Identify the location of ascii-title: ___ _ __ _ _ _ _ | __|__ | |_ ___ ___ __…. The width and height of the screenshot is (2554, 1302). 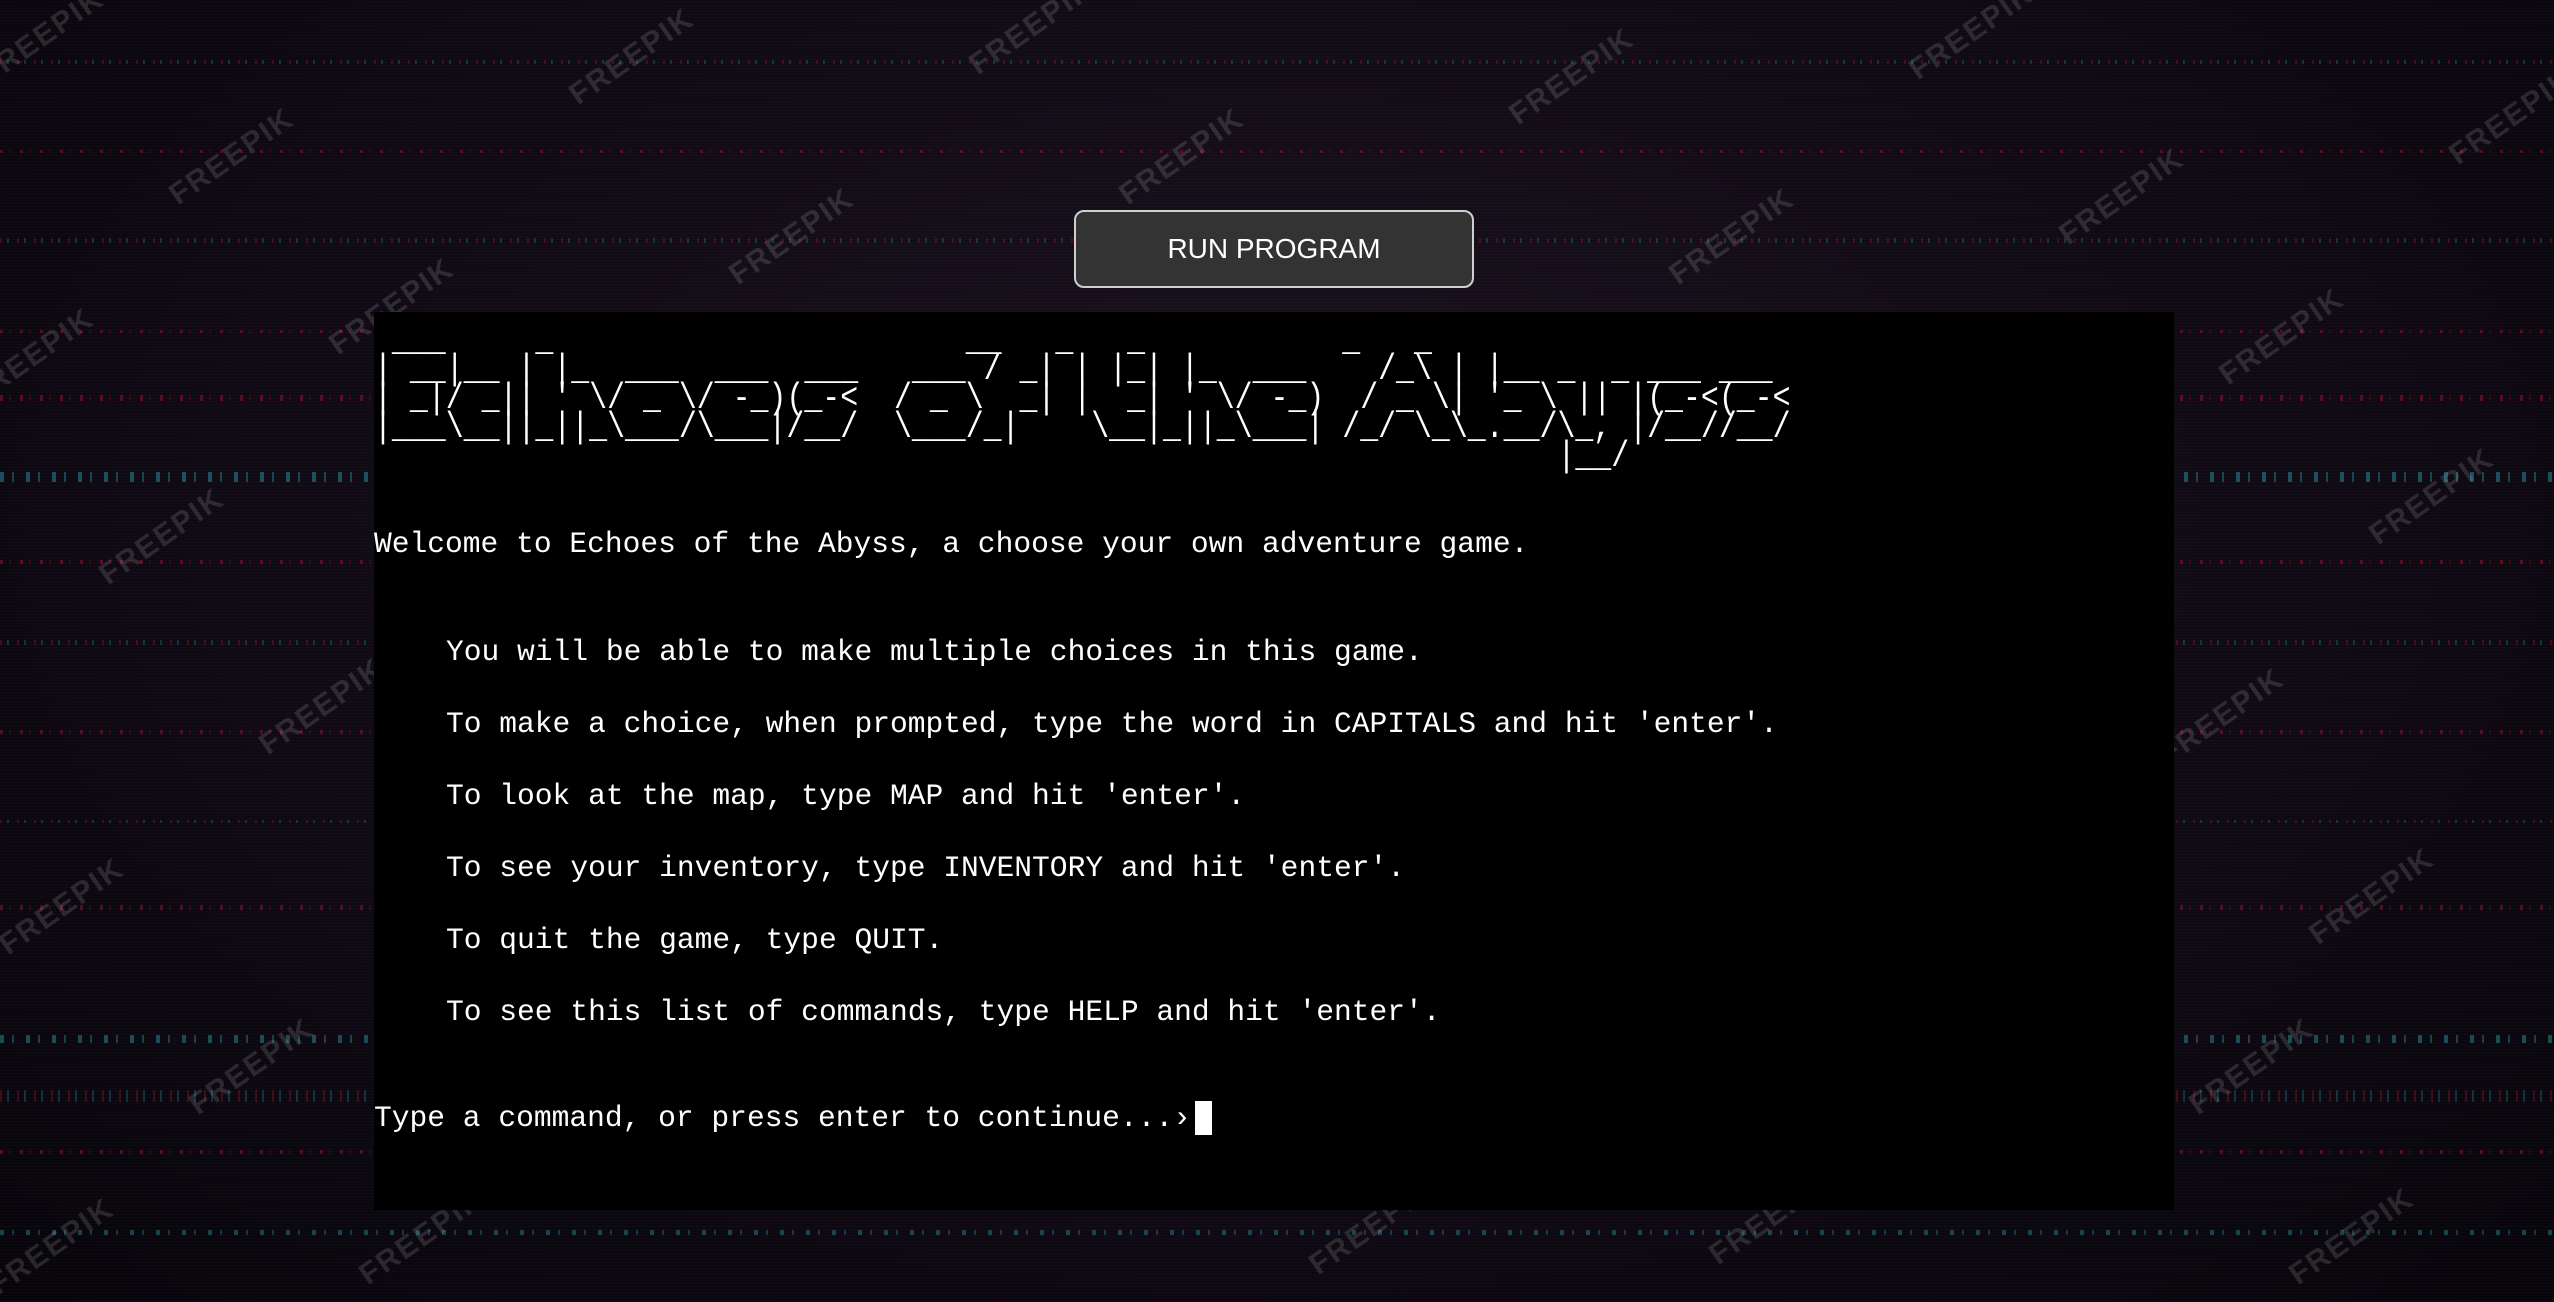
(1082, 398).